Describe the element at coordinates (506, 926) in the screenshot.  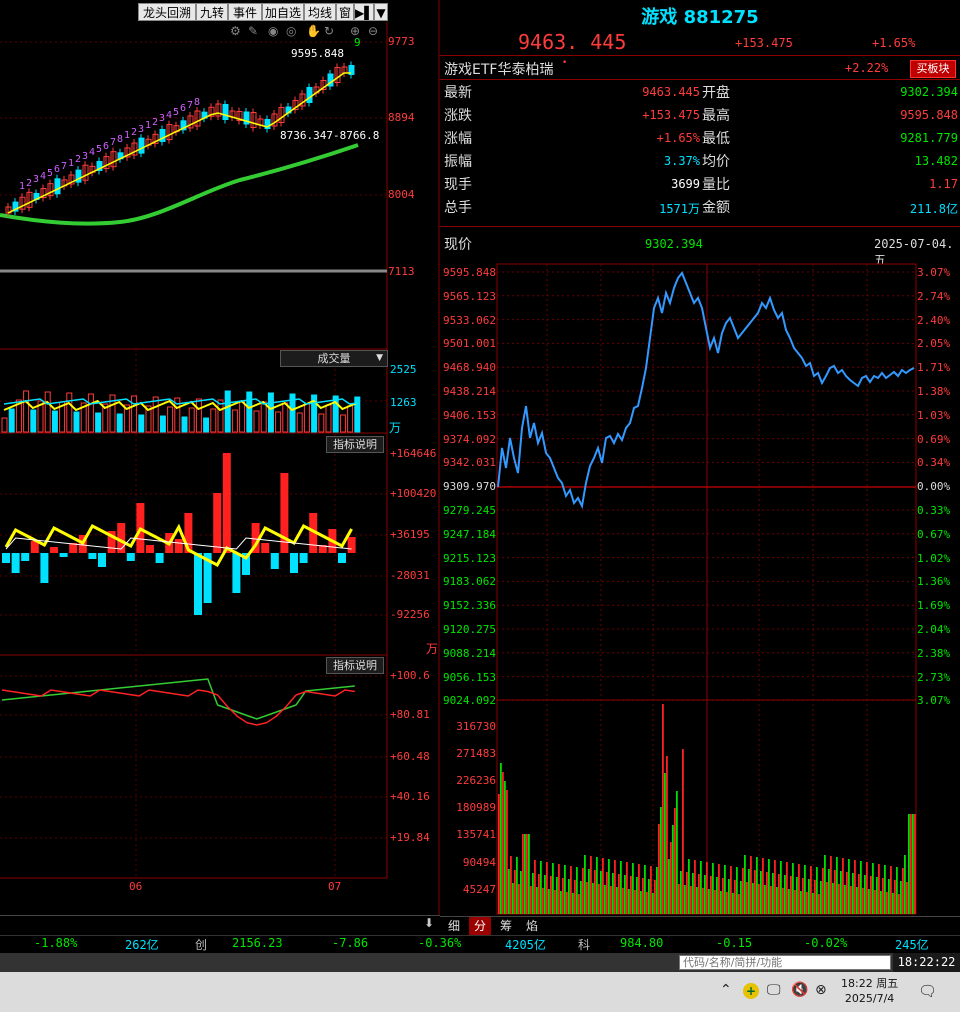
I see `tab-chips: 筹` at that location.